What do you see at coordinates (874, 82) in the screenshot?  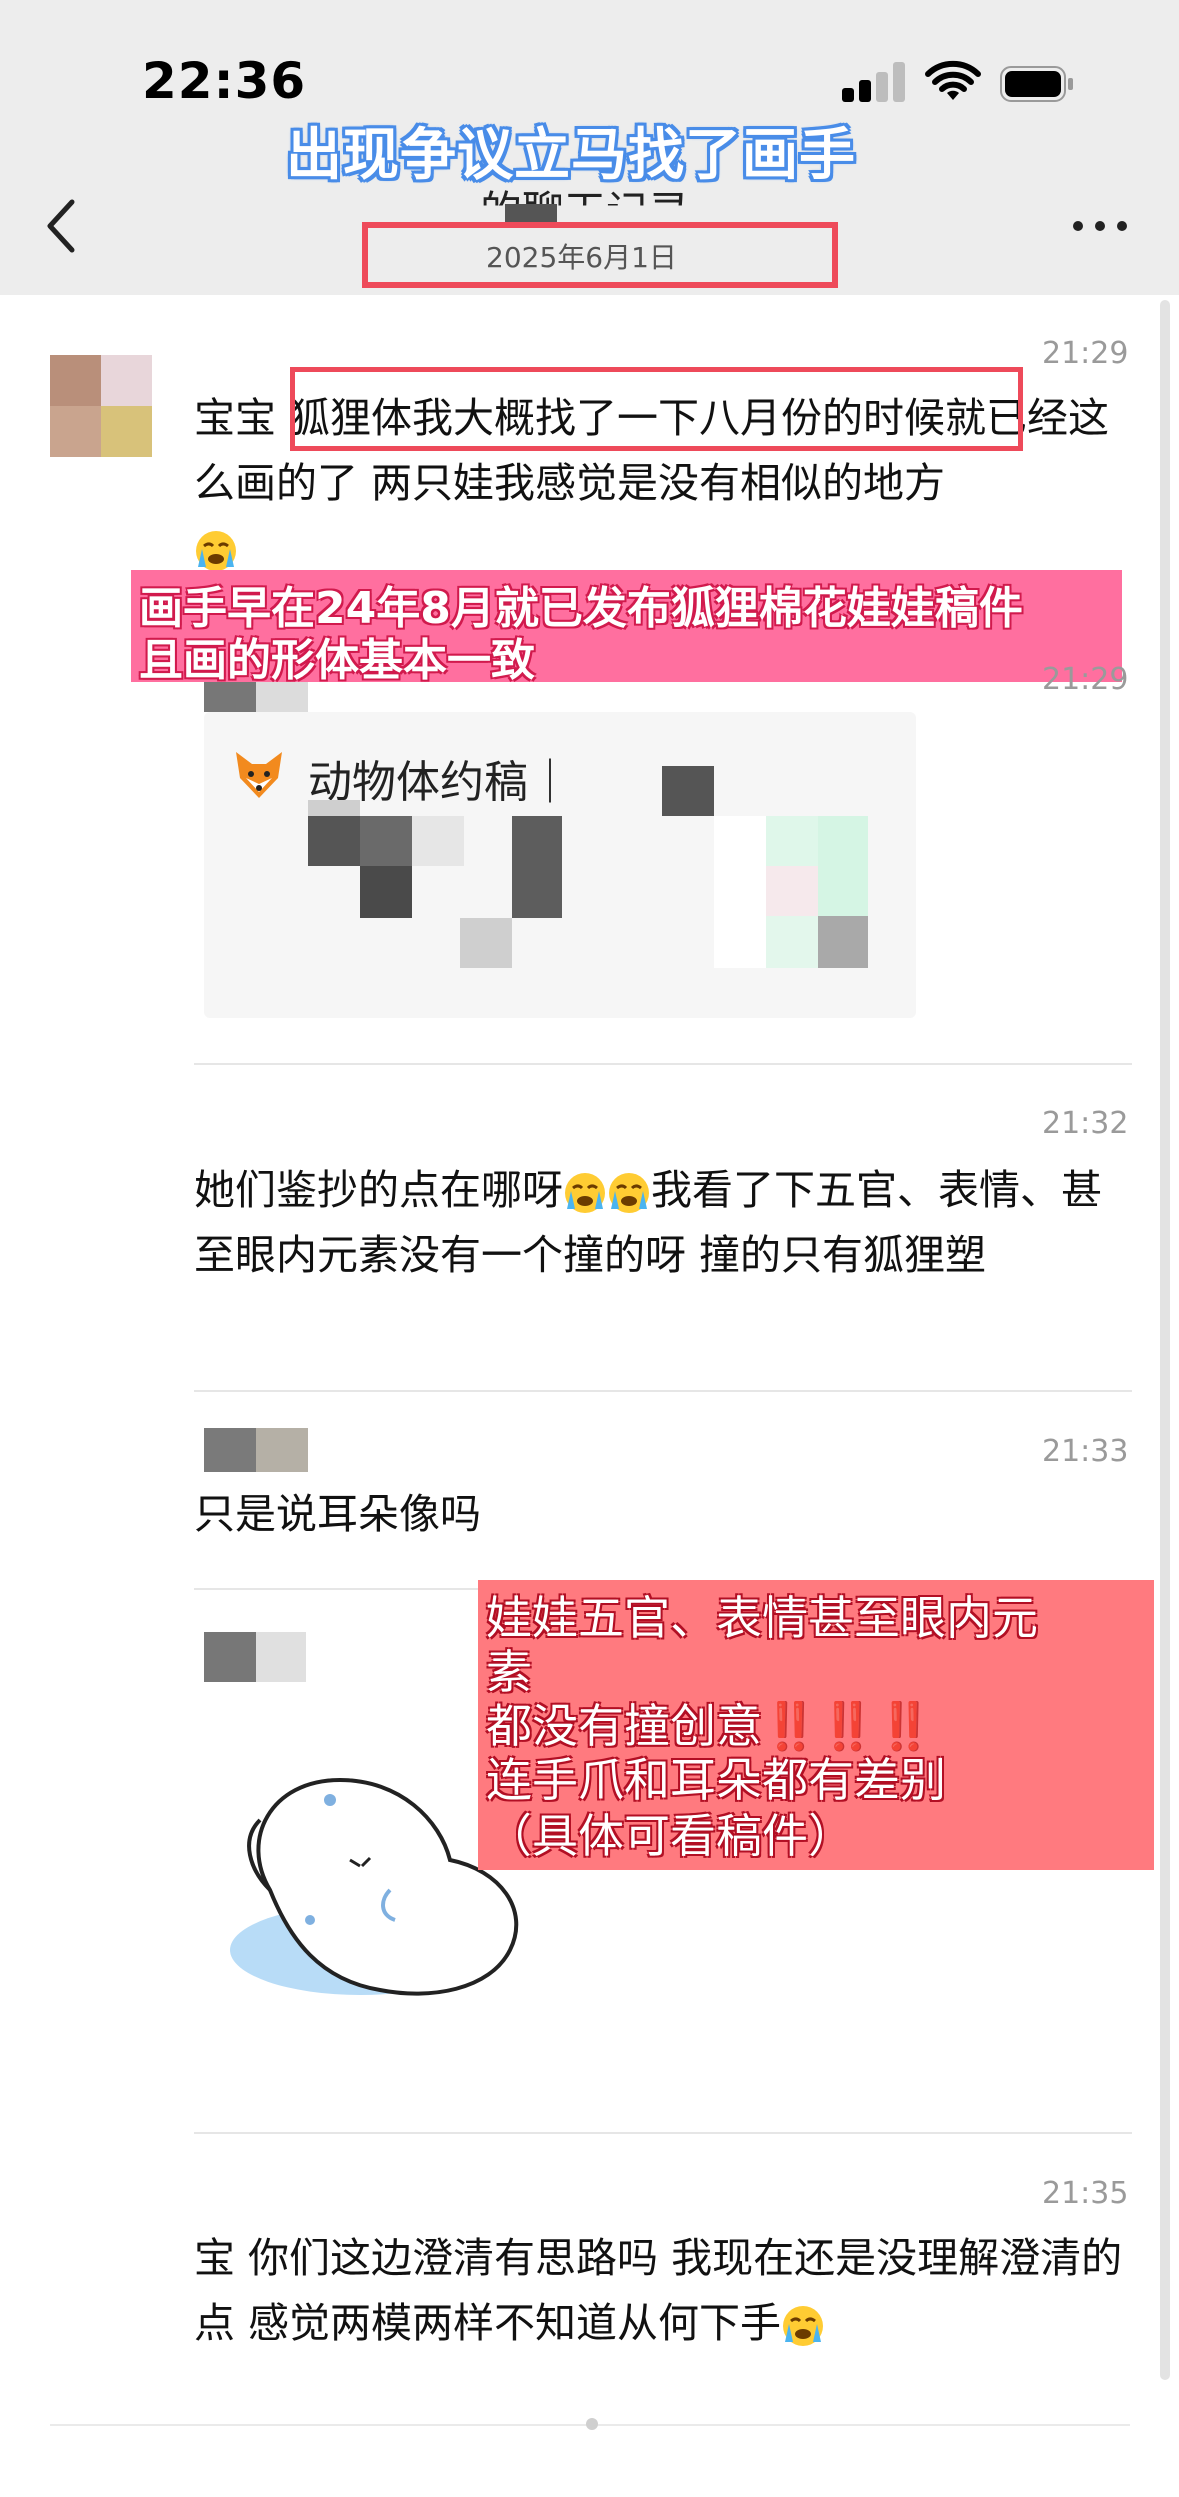 I see `cellular-signal-icon` at bounding box center [874, 82].